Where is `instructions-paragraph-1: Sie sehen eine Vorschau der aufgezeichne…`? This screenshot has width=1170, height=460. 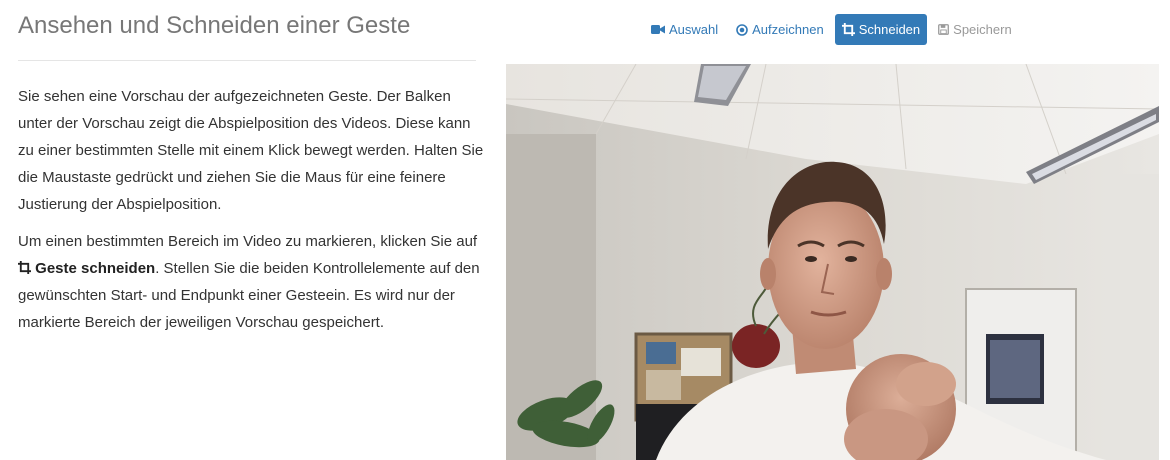 instructions-paragraph-1: Sie sehen eine Vorschau der aufgezeichne… is located at coordinates (251, 150).